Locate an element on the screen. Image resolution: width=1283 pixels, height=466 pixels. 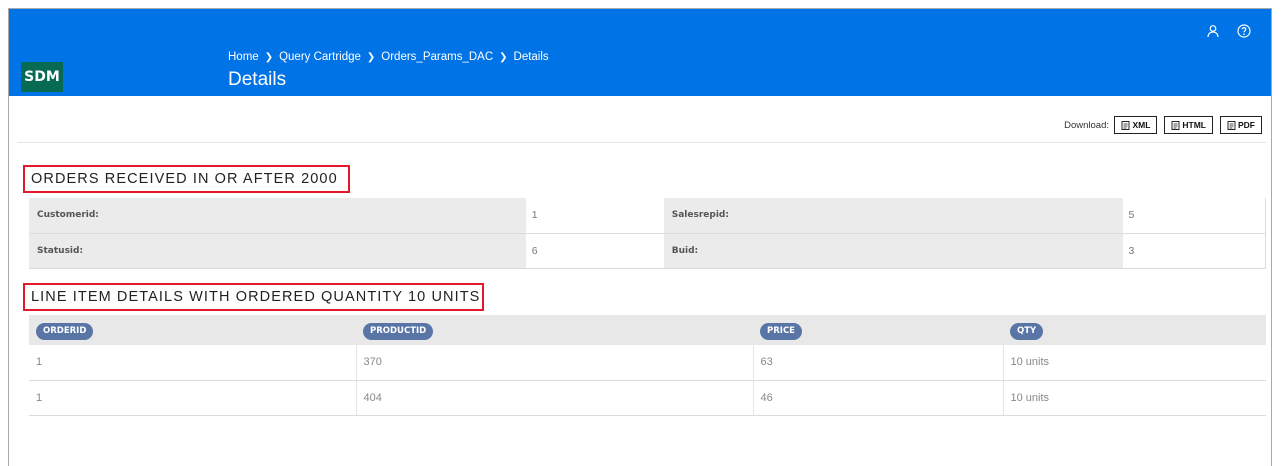
table-cell: 46 is located at coordinates (878, 398).